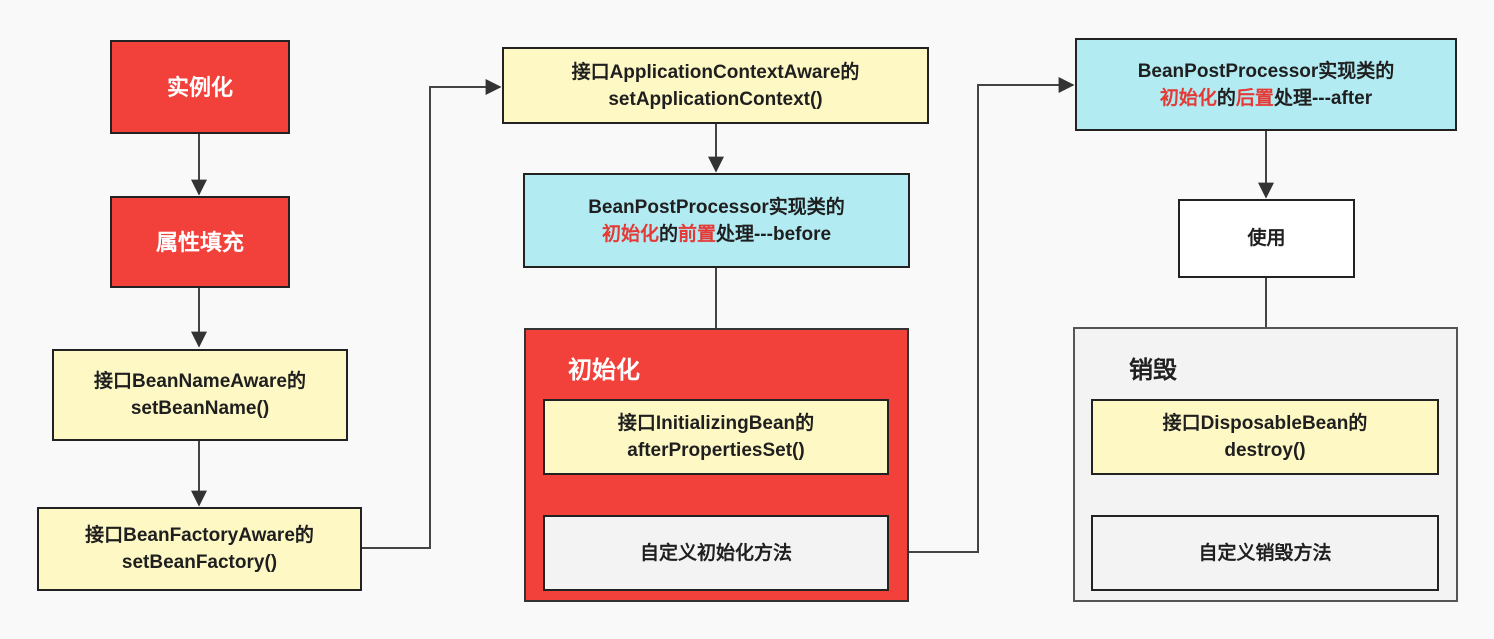 This screenshot has height=639, width=1494. I want to click on initializing-bean-node: 接口InitializingBean的 afterPropertiesSet(), so click(716, 437).